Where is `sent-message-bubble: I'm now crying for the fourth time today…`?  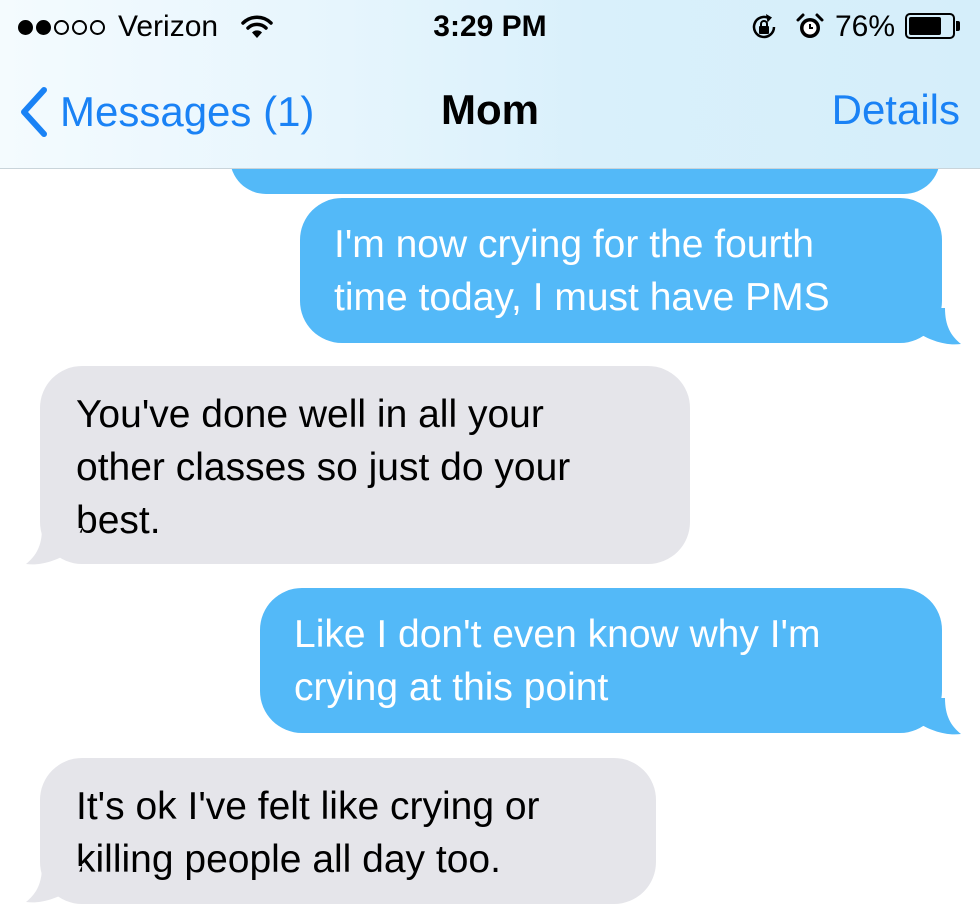 sent-message-bubble: I'm now crying for the fourth time today… is located at coordinates (621, 270).